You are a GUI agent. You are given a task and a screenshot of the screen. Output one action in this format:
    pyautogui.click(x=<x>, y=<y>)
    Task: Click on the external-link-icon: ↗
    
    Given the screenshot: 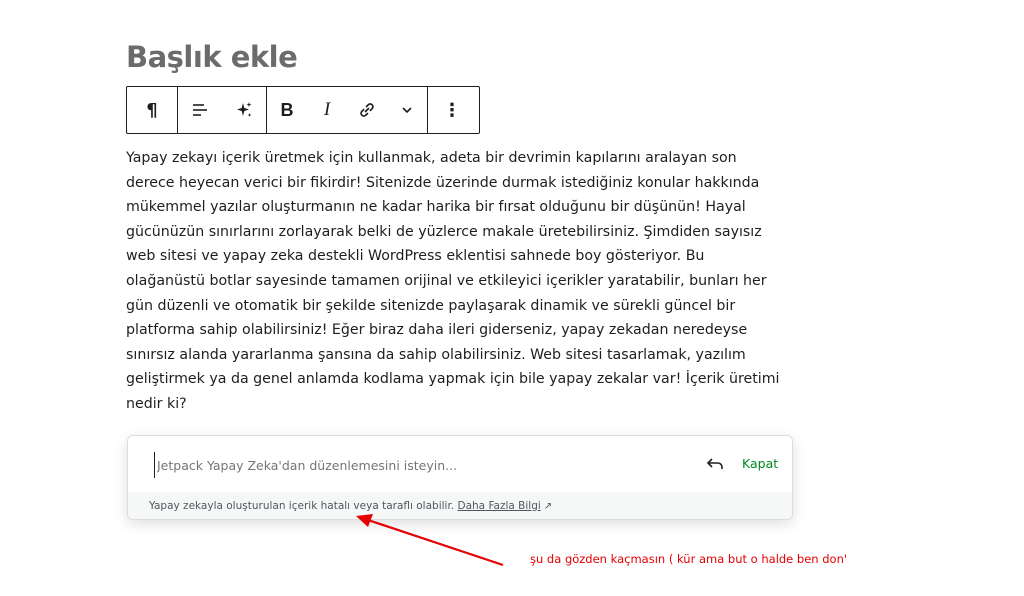 What is the action you would take?
    pyautogui.click(x=548, y=506)
    